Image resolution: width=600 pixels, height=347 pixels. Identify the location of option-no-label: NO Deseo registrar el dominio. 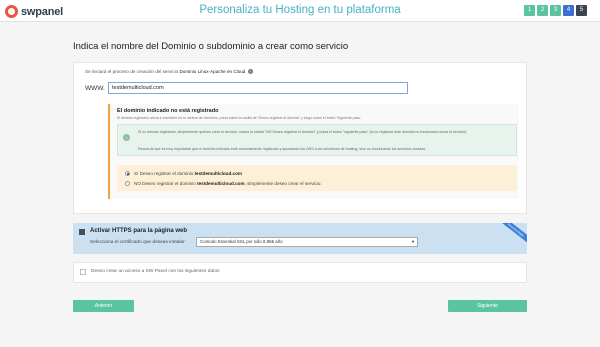
(165, 183).